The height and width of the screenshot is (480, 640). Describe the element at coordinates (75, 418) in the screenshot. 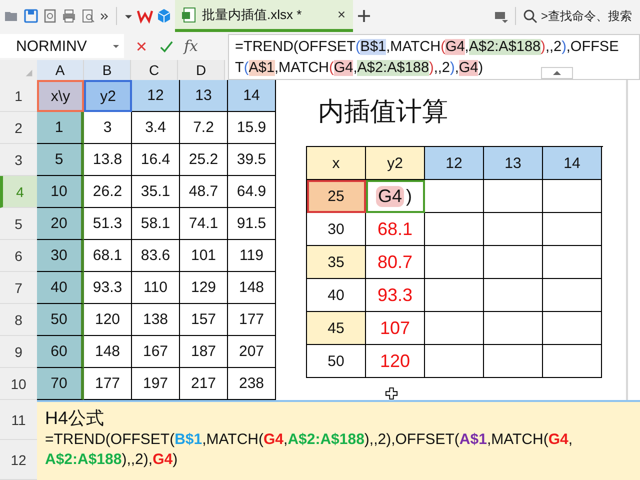

I see `note-title: H4公式` at that location.